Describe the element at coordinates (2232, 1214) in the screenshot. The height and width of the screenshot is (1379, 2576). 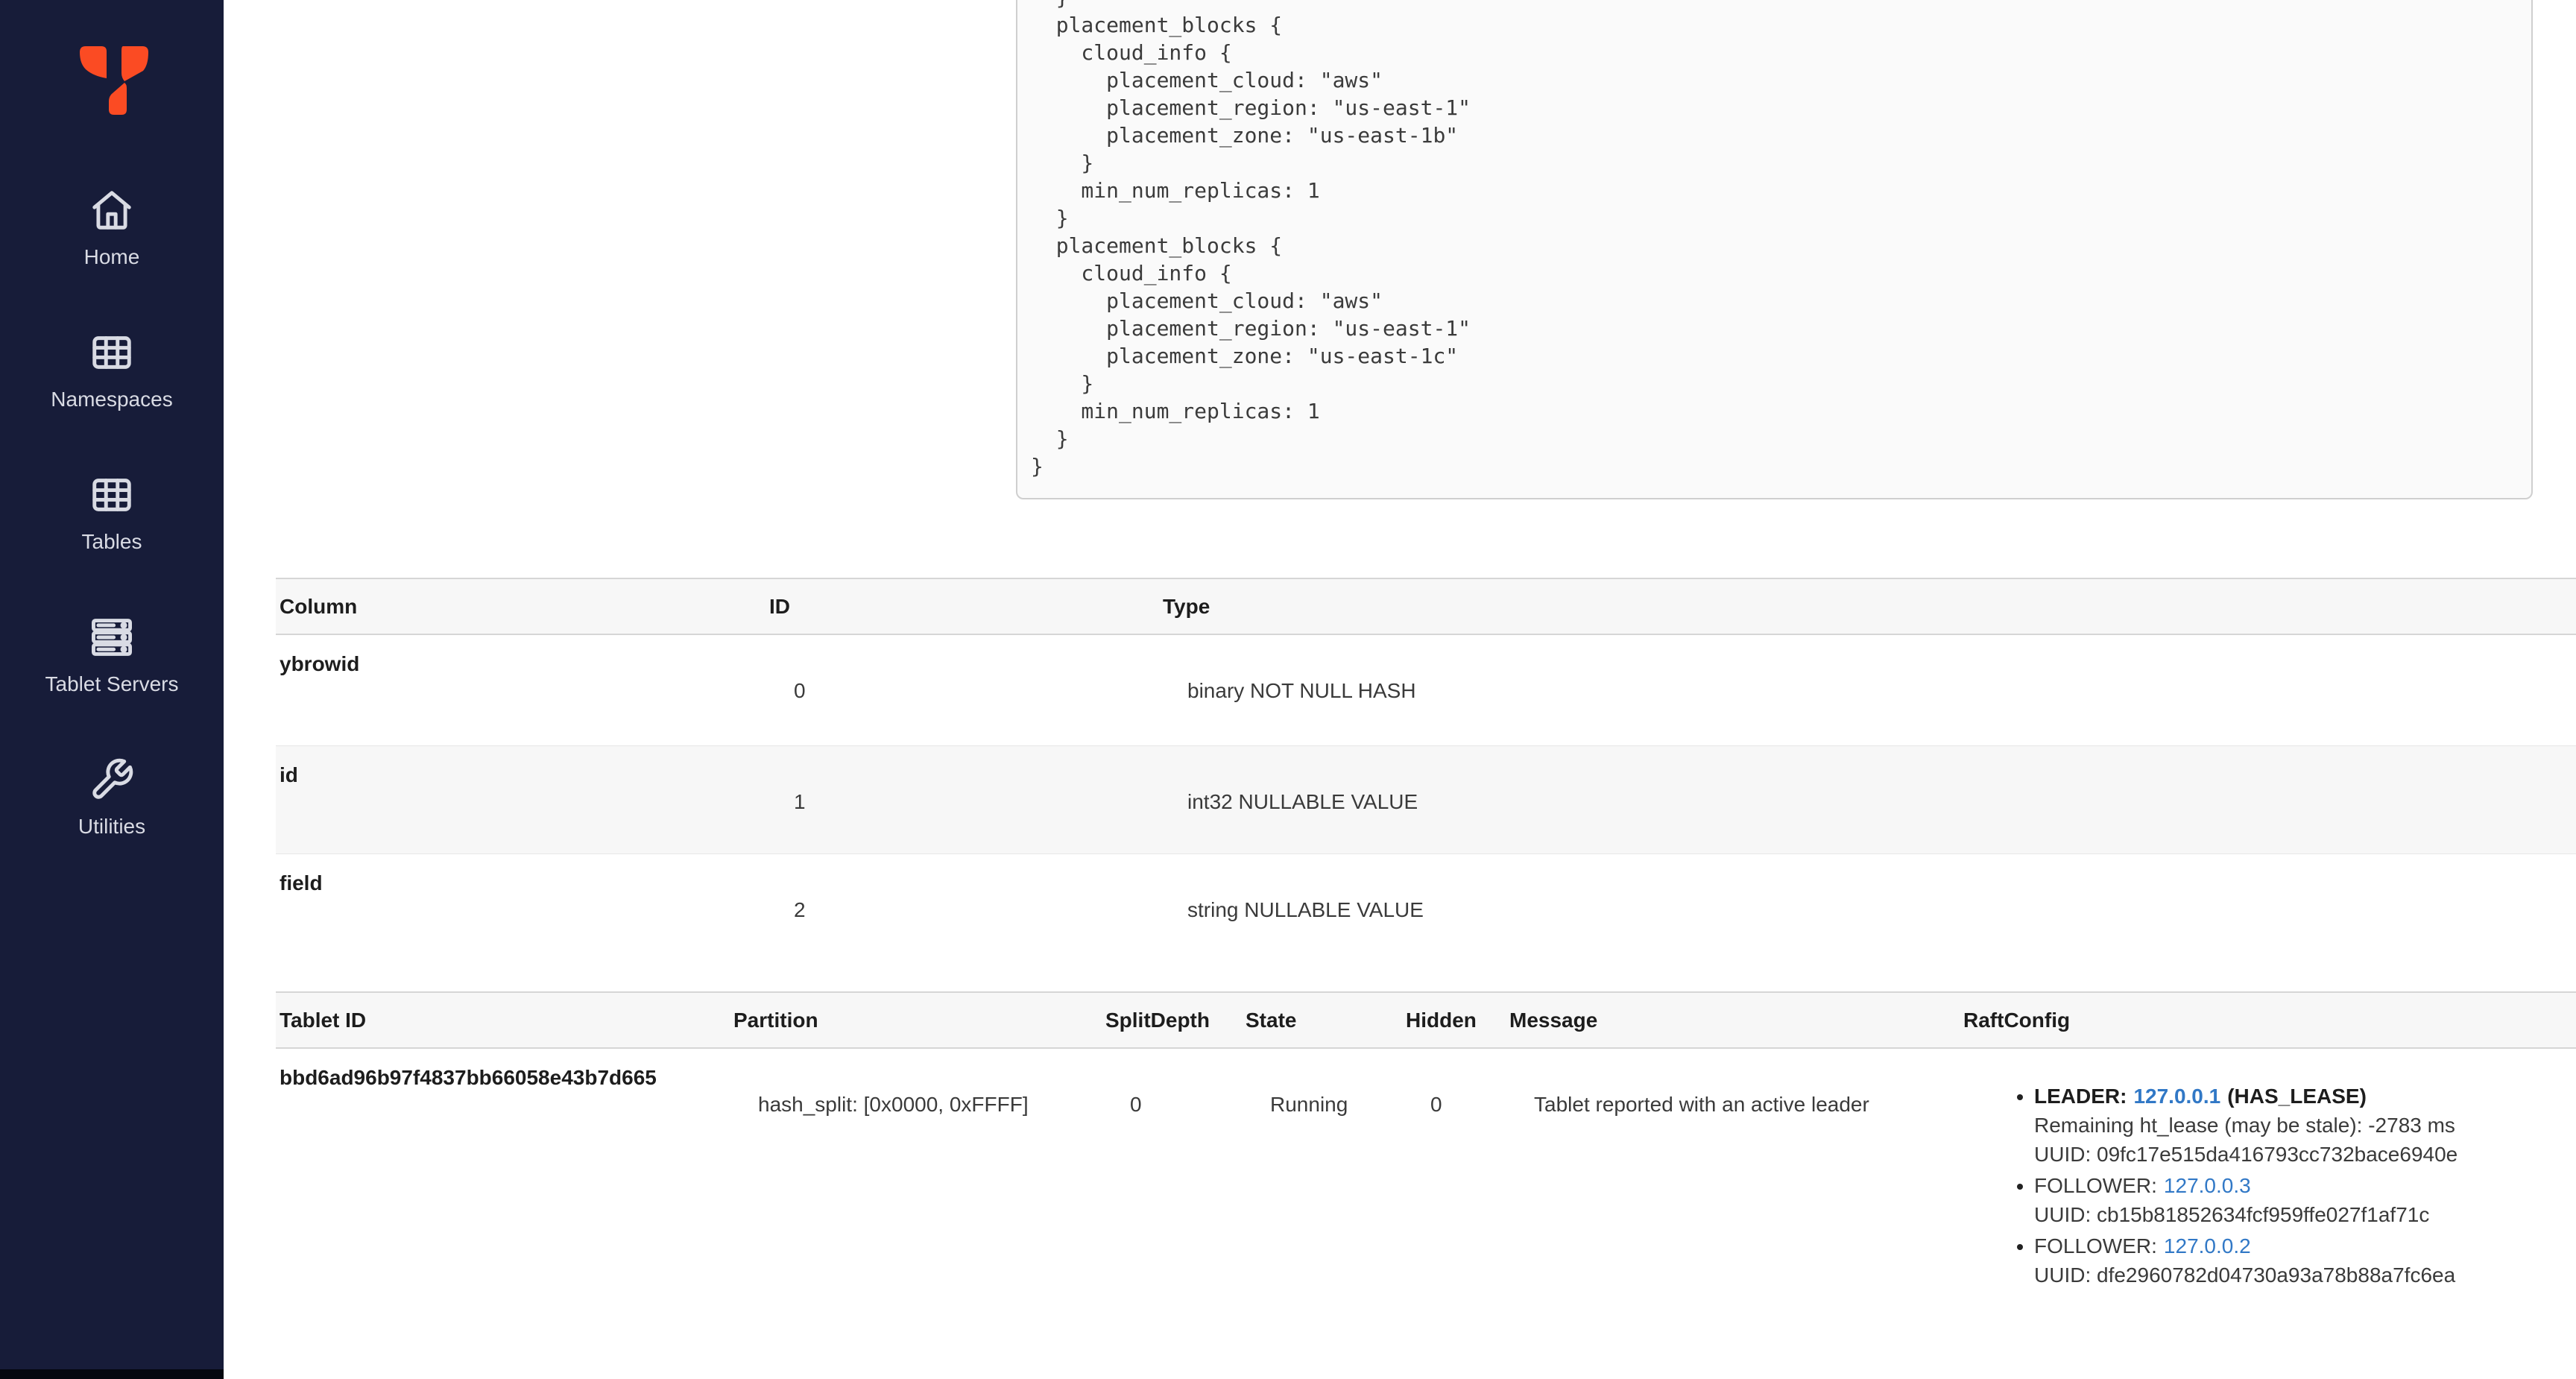
I see `raft-uuid: UUID: cb15b81852634fcf959ffe027f1af71c` at that location.